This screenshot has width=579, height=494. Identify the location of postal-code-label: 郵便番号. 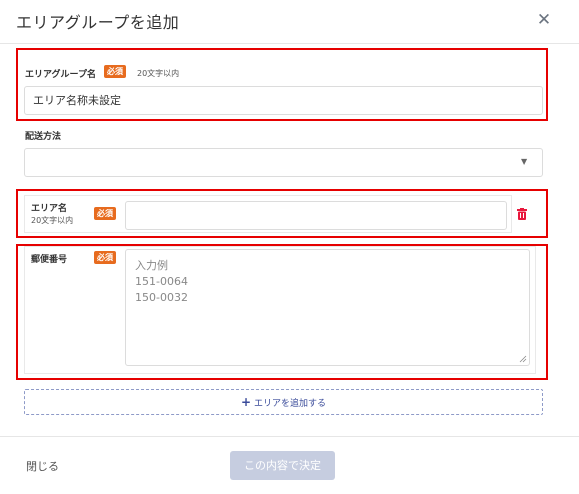
(49, 260).